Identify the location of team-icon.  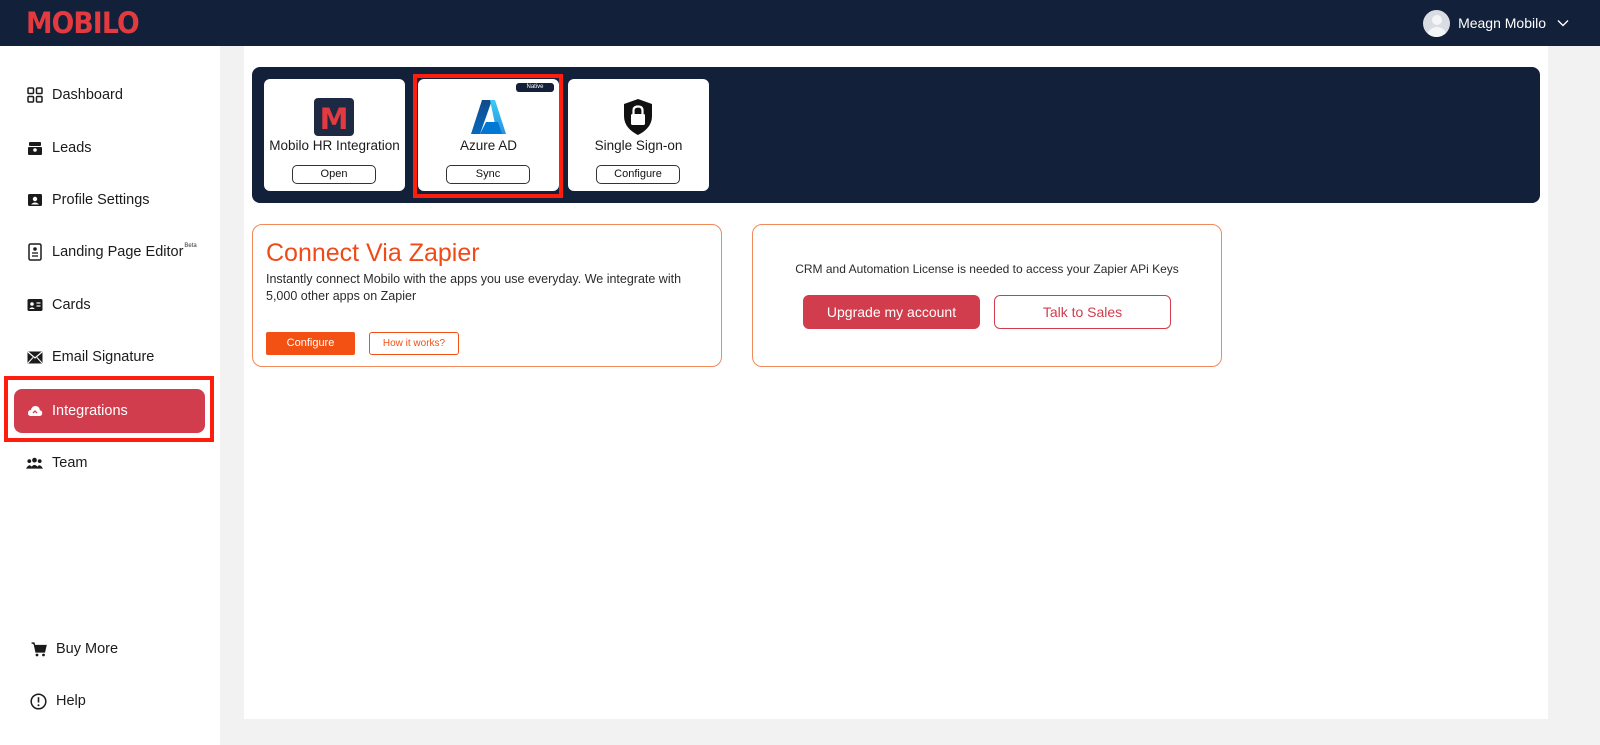
(34, 463).